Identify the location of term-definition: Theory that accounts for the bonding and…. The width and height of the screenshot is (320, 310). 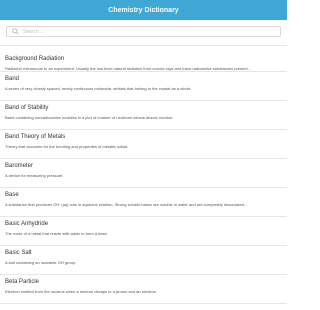
(67, 146).